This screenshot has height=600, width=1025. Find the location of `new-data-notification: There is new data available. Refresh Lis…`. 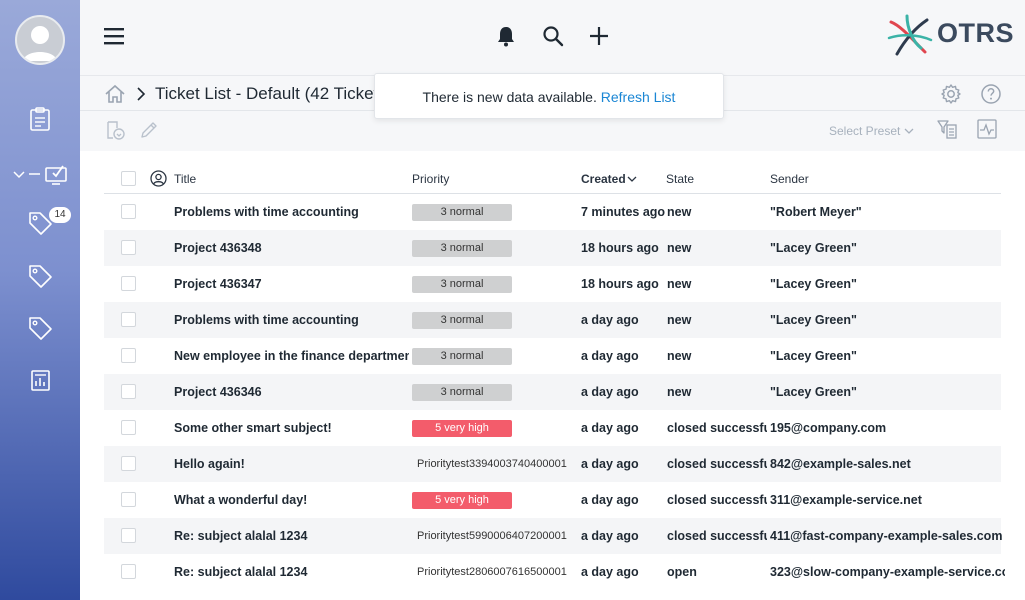

new-data-notification: There is new data available. Refresh Lis… is located at coordinates (549, 96).